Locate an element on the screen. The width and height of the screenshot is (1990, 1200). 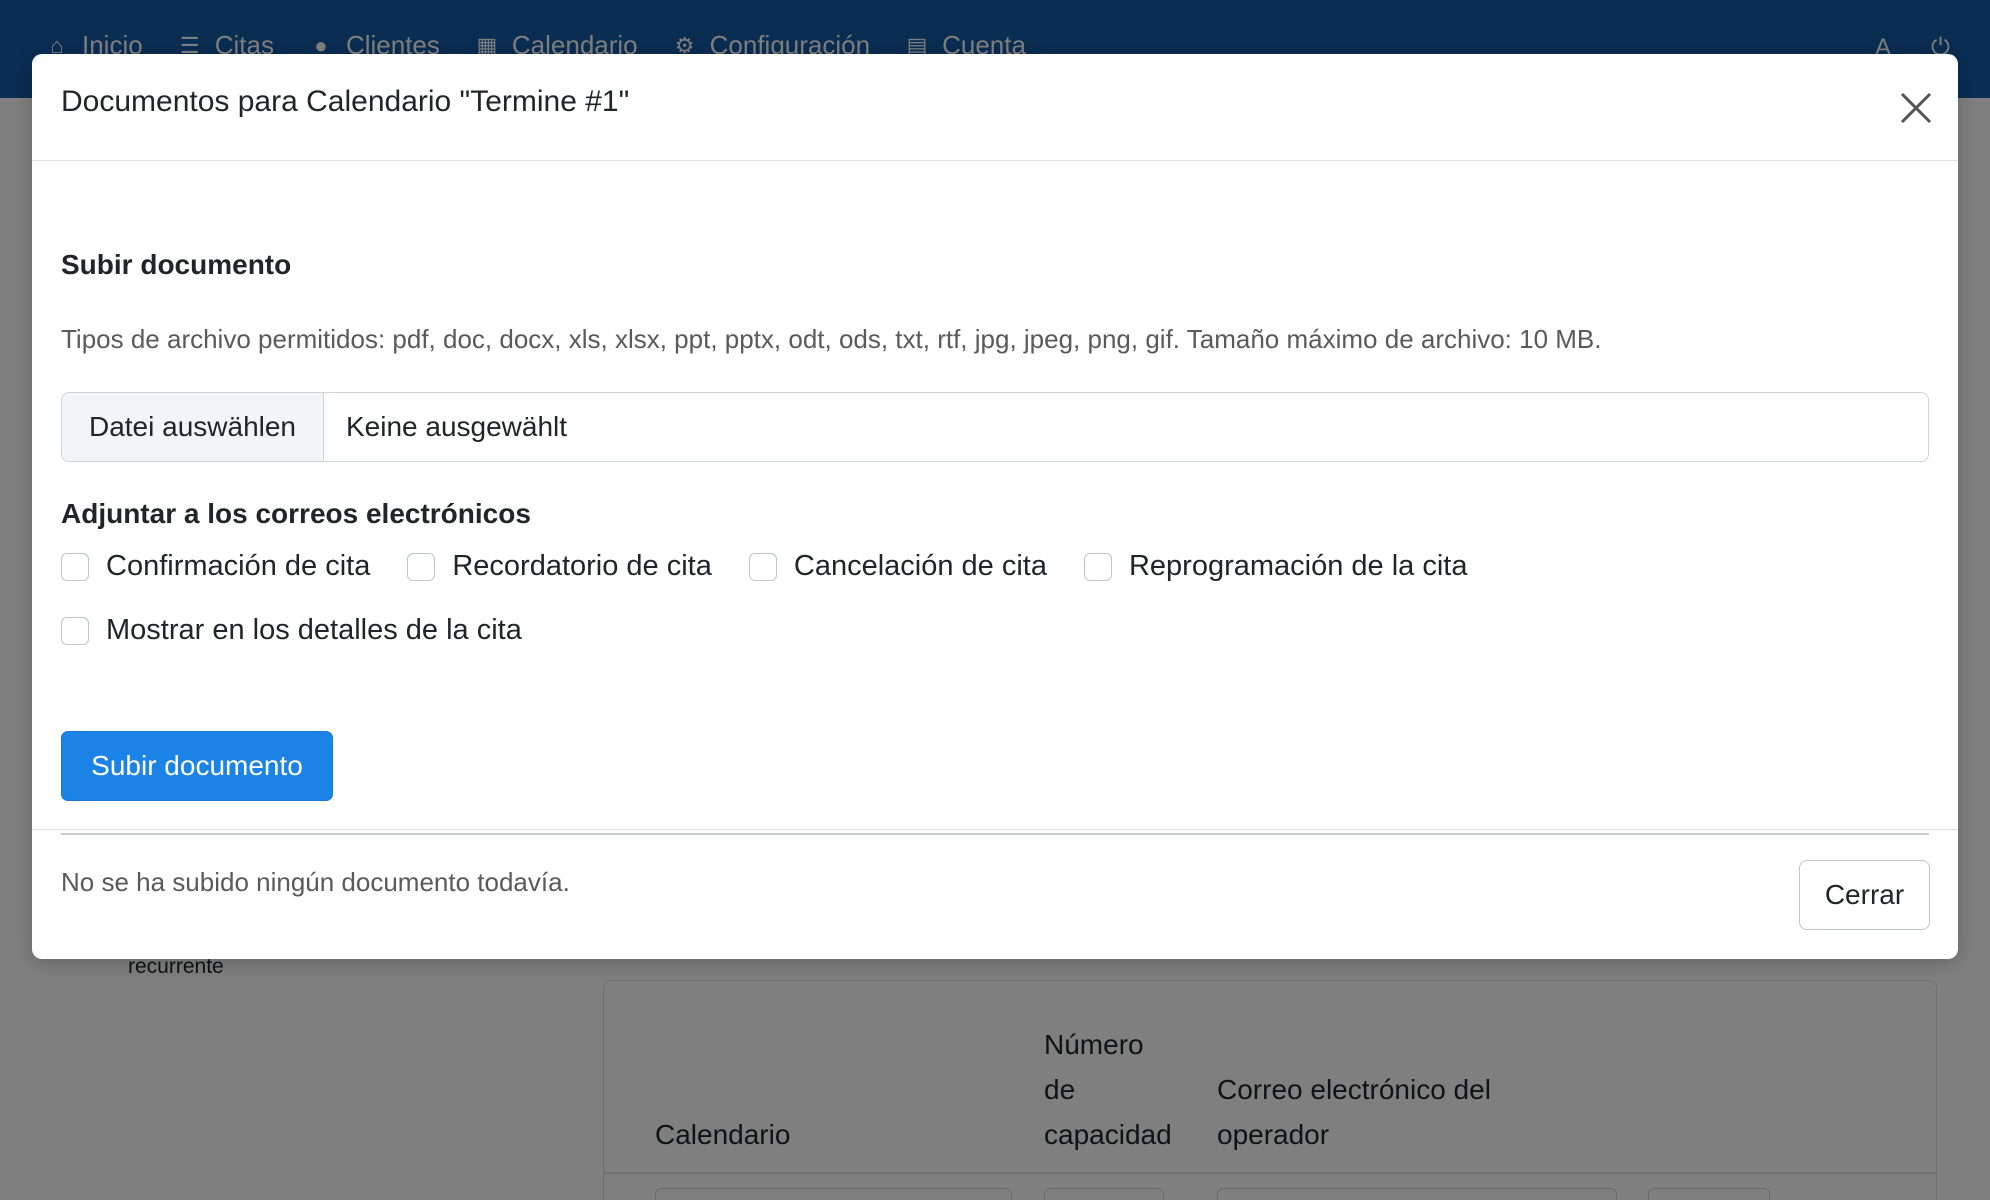
upload-document-button: Subir documento is located at coordinates (197, 766).